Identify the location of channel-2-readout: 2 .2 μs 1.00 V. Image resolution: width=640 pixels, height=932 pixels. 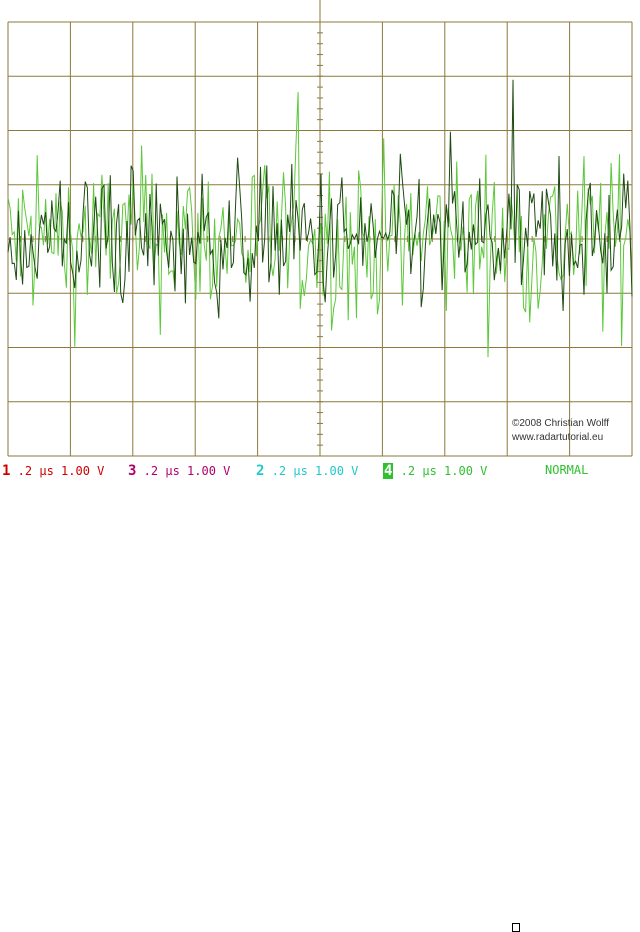
(307, 471).